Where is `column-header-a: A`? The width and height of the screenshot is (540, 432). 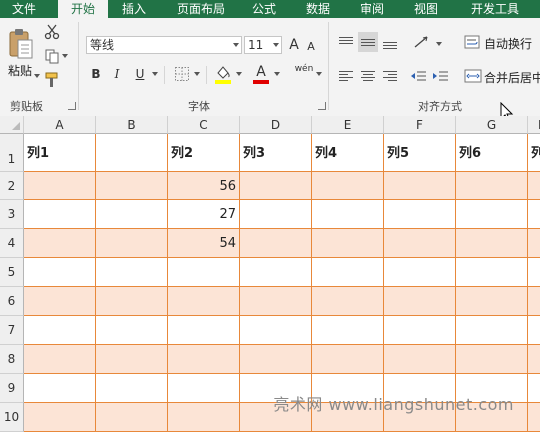
column-header-a: A is located at coordinates (60, 125).